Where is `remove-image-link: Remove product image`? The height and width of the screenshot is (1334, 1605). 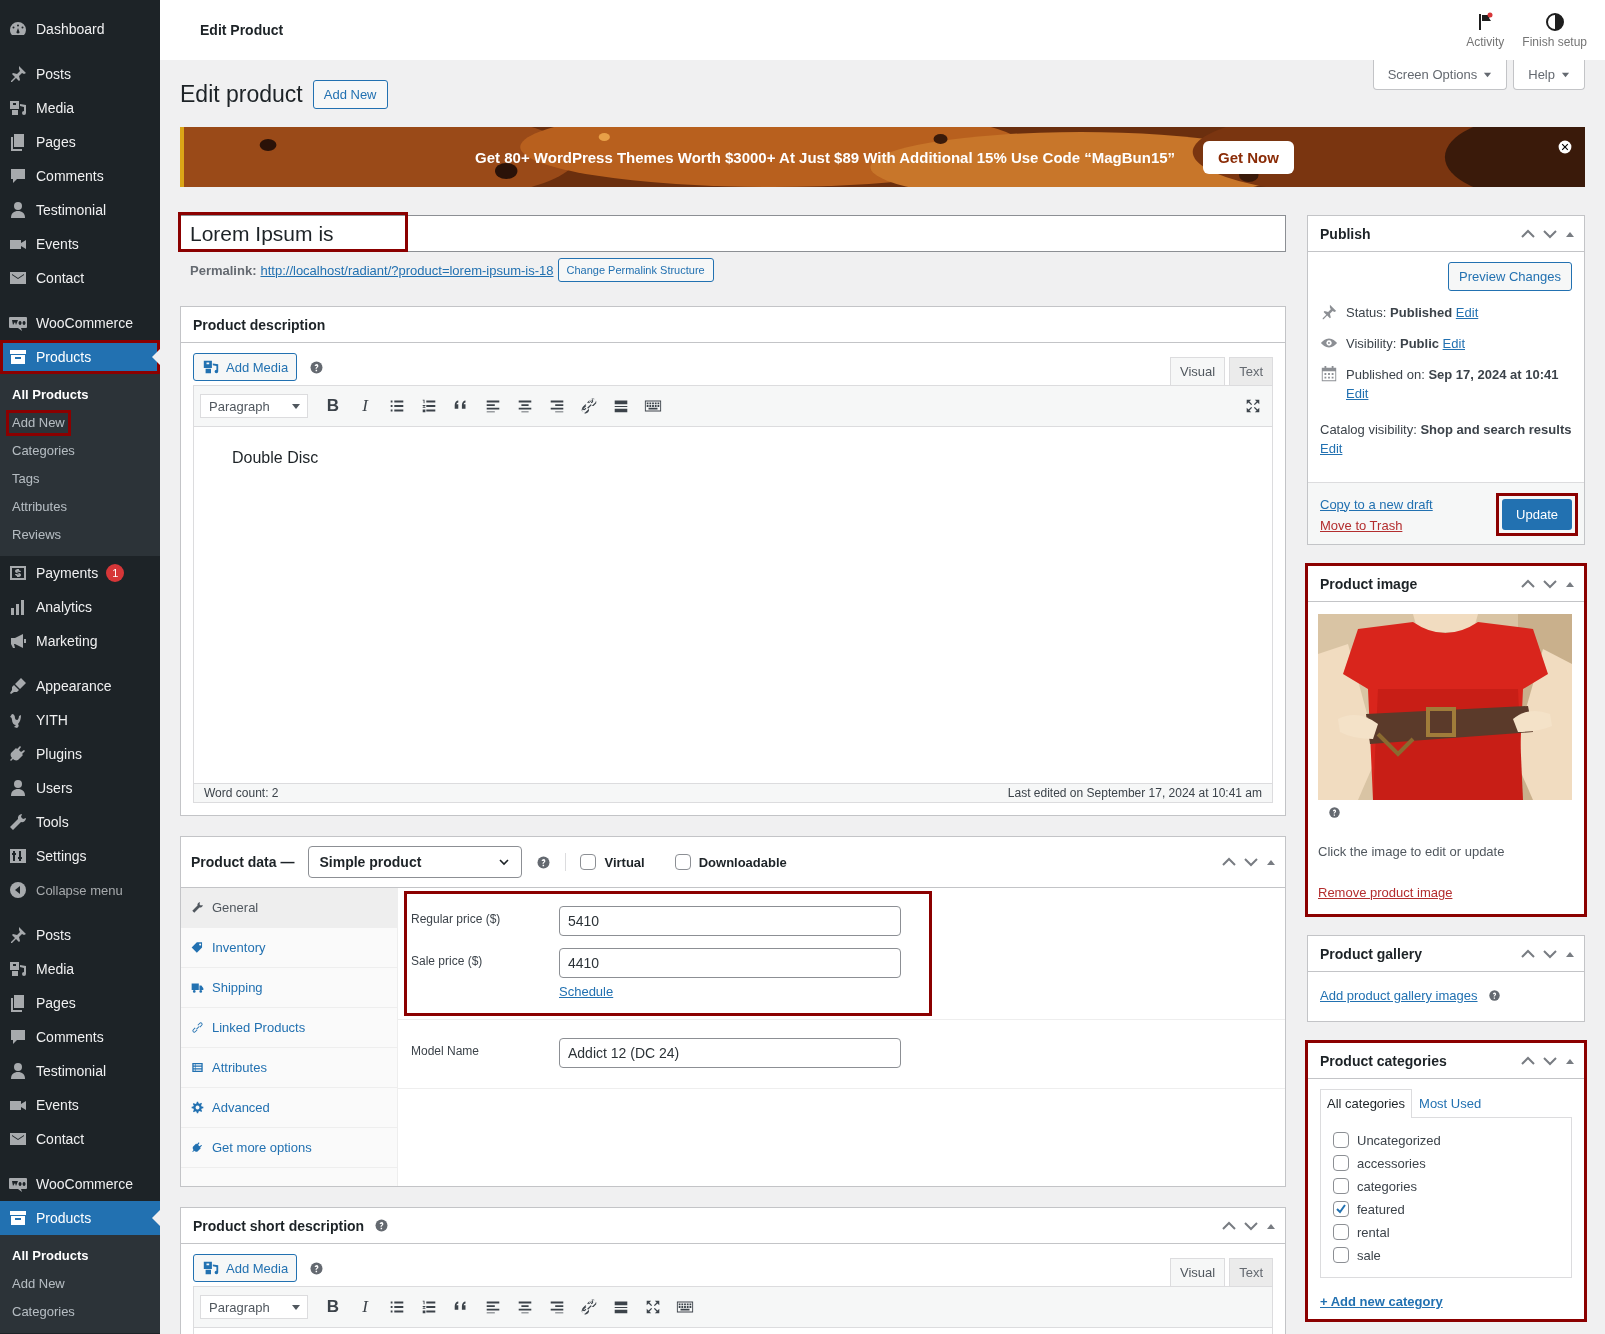
remove-image-link: Remove product image is located at coordinates (1385, 892).